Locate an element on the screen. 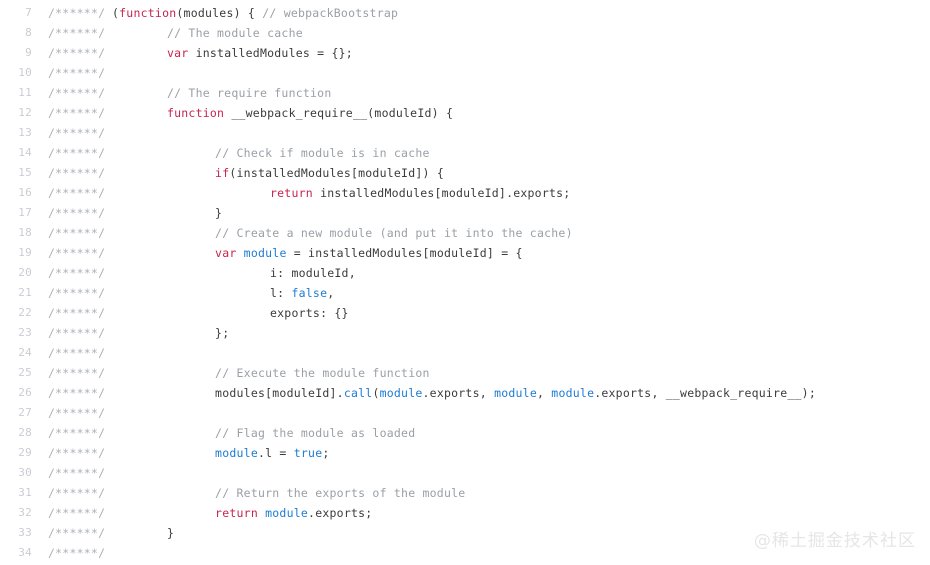  line-number: 18 is located at coordinates (25, 232).